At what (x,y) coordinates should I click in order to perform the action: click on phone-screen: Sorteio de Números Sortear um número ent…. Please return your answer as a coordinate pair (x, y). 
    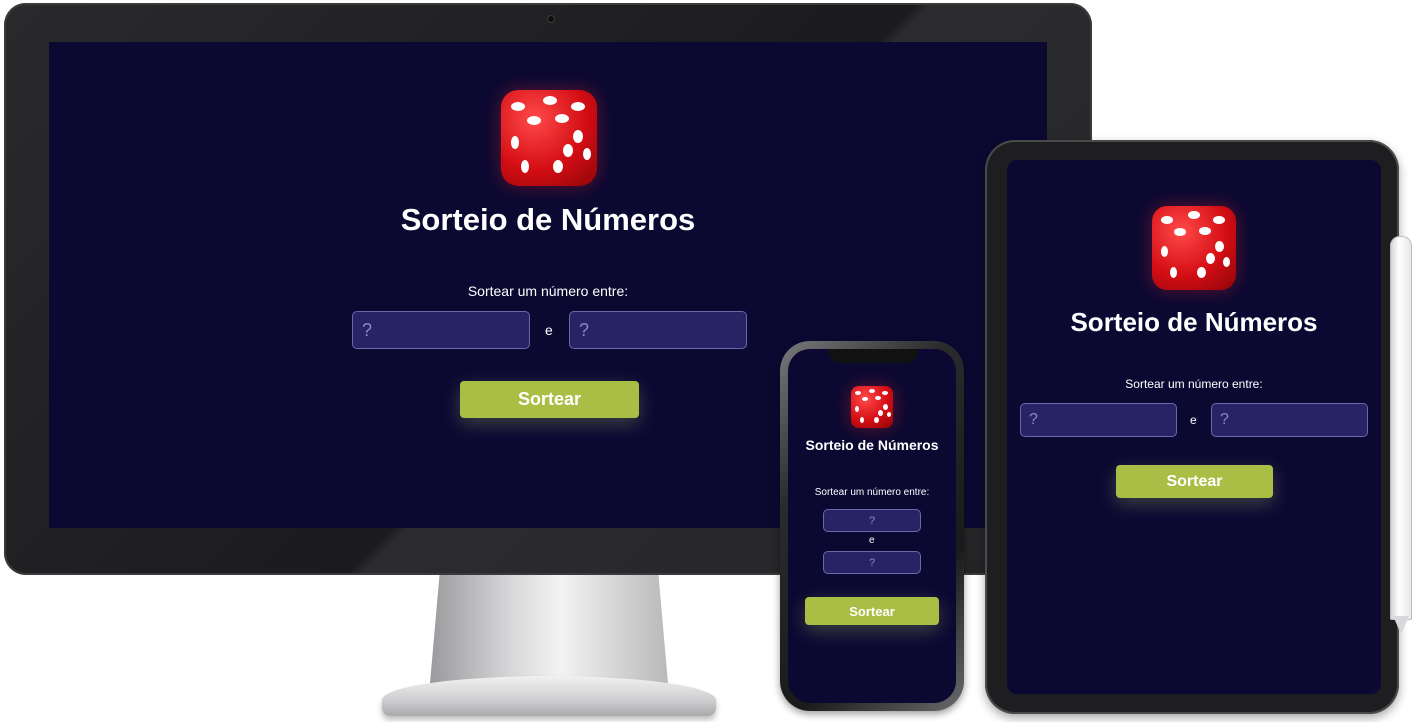
    Looking at the image, I should click on (872, 526).